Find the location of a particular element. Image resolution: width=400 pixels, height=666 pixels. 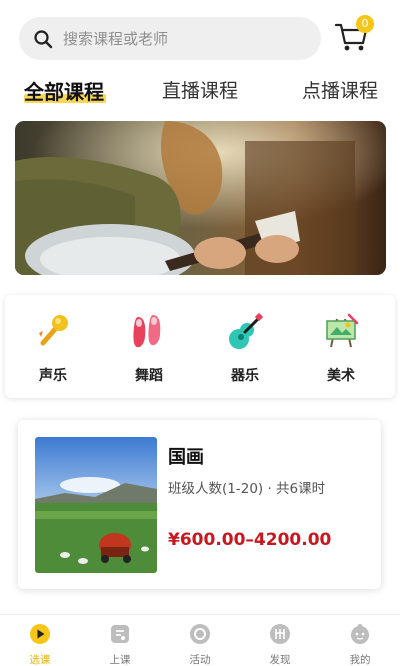

tabbar-discover: 发现 is located at coordinates (280, 644).